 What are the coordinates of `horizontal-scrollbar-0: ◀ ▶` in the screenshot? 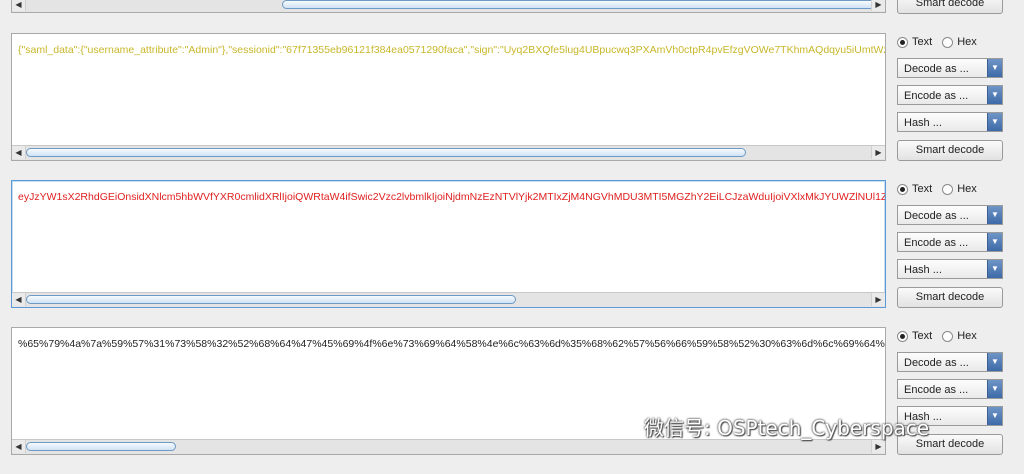 It's located at (448, 6).